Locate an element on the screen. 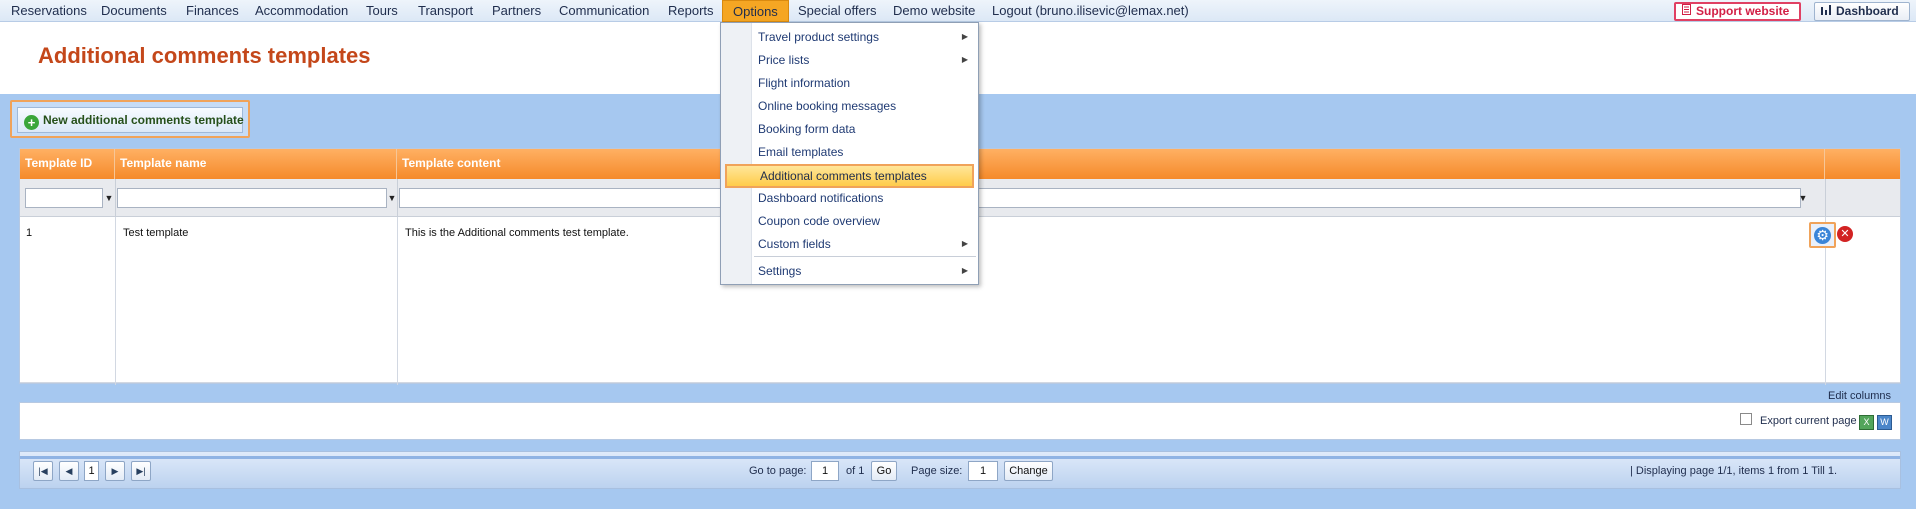 This screenshot has width=1916, height=509. menu-options: Options is located at coordinates (755, 11).